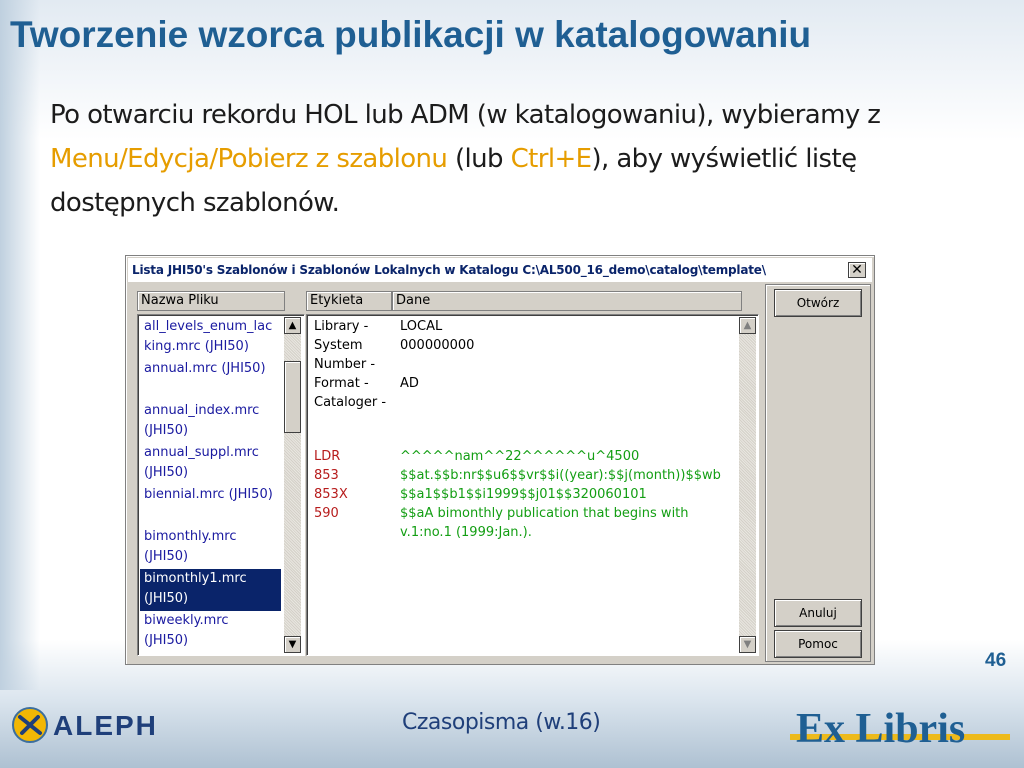 The image size is (1024, 768). Describe the element at coordinates (326, 475) in the screenshot. I see `marc-tag: 853` at that location.